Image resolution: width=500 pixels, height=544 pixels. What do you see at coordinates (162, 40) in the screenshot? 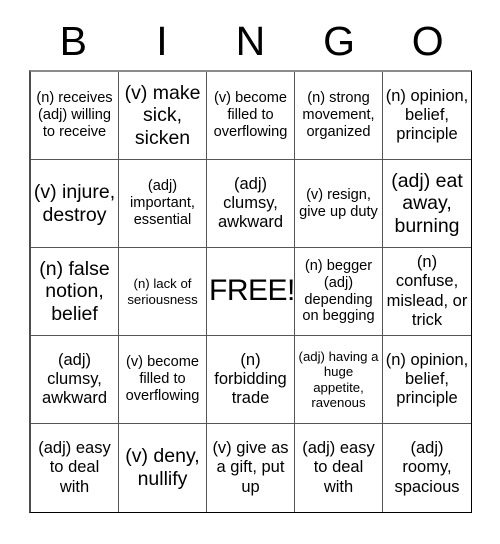
I see `bingo-header-letter-i: I` at bounding box center [162, 40].